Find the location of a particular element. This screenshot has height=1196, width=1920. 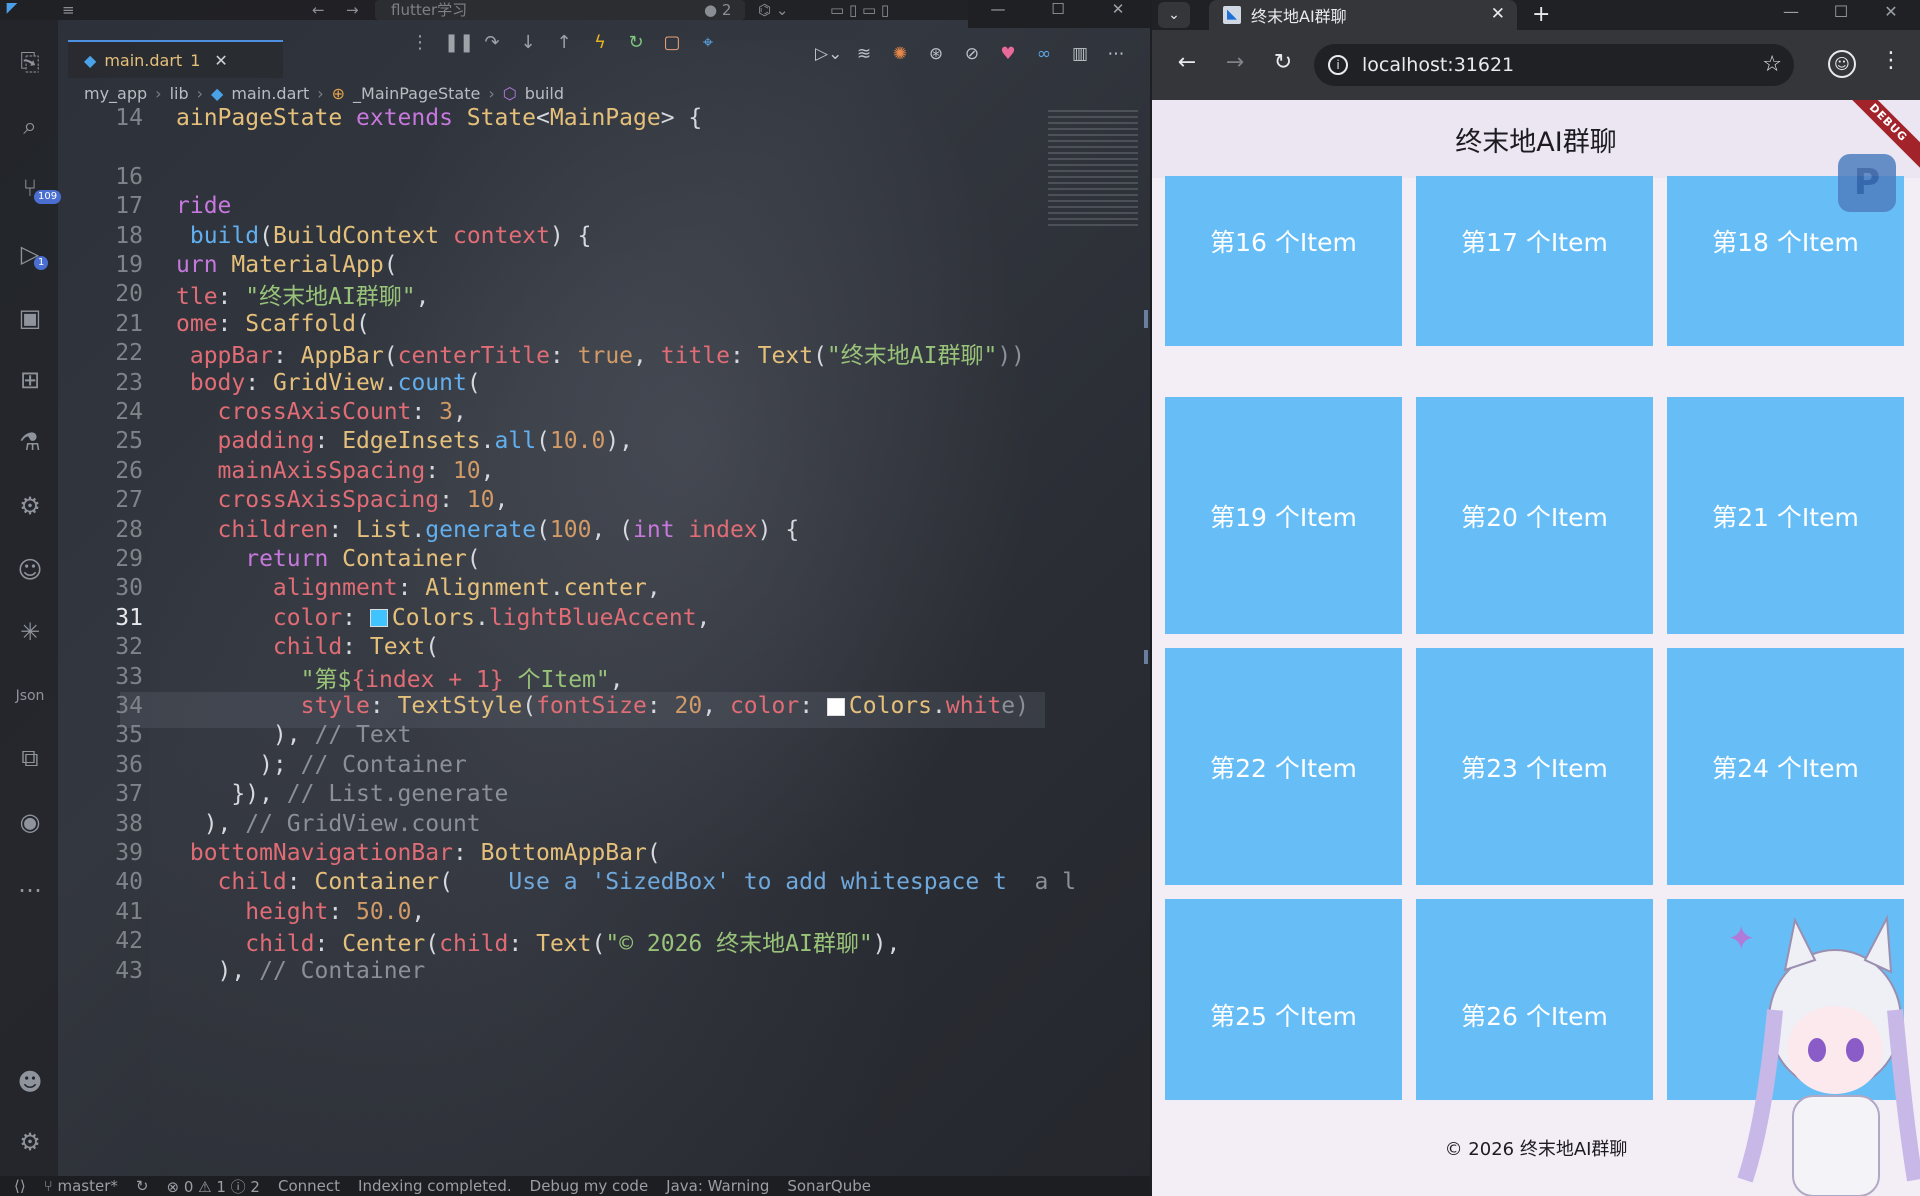

address-bar: i localhost:31621 ☆ is located at coordinates (1554, 65).